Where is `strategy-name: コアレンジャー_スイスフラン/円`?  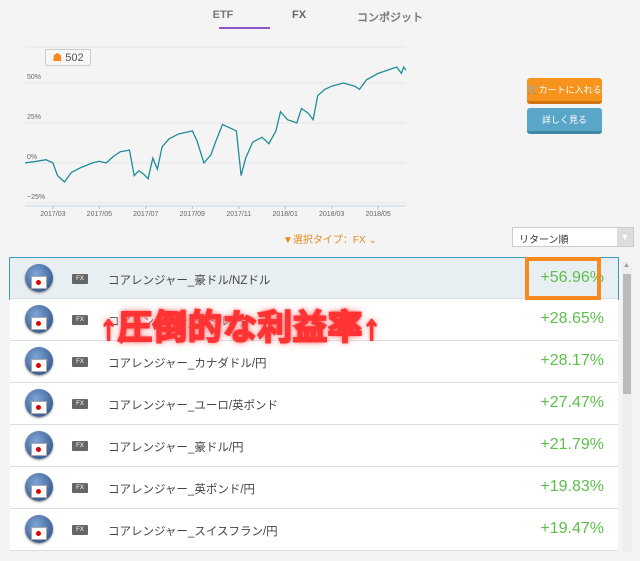 strategy-name: コアレンジャー_スイスフラン/円 is located at coordinates (193, 531).